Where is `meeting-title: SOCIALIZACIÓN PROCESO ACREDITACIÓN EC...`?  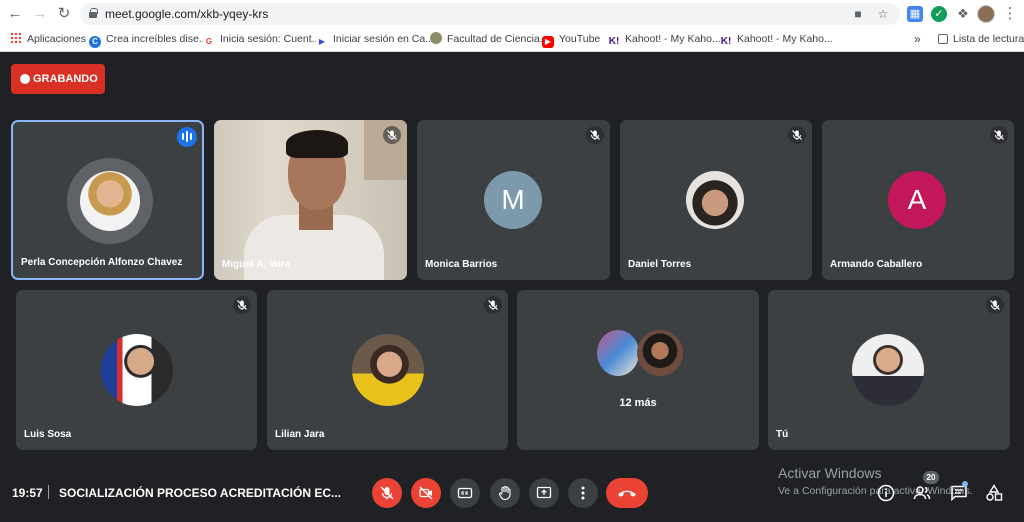 meeting-title: SOCIALIZACIÓN PROCESO ACREDITACIÓN EC... is located at coordinates (200, 493).